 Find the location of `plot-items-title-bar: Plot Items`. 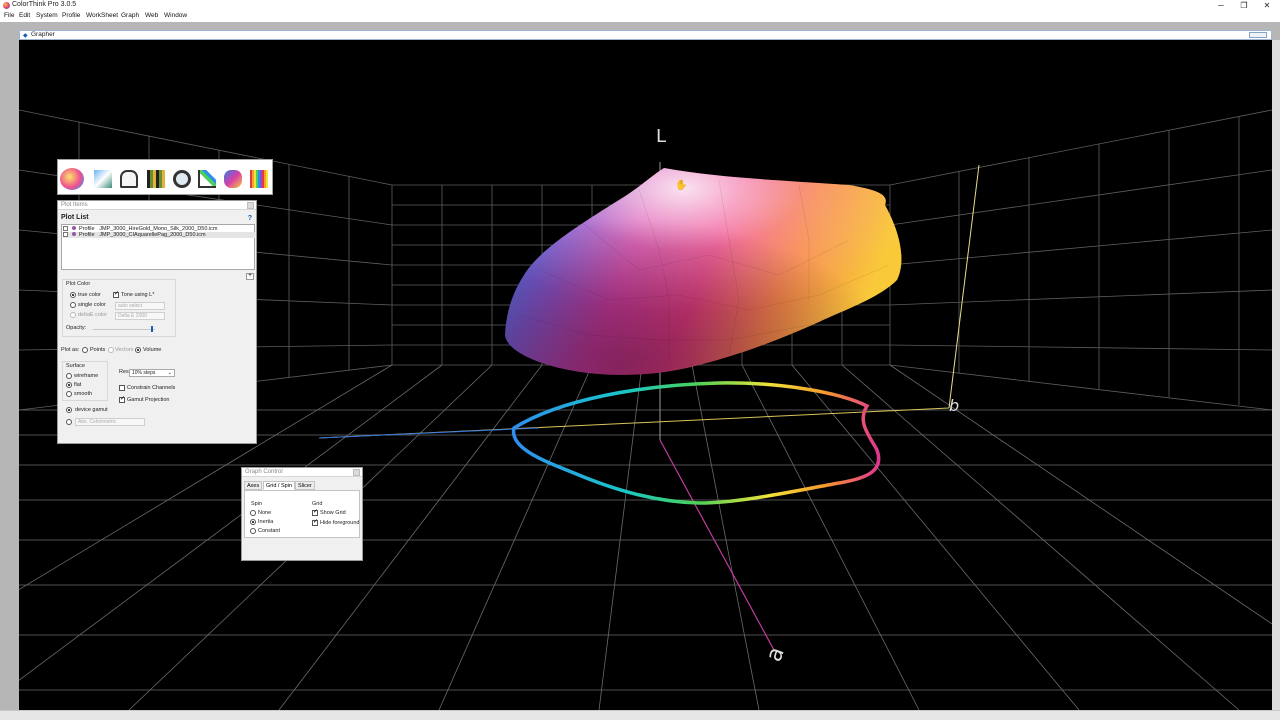

plot-items-title-bar: Plot Items is located at coordinates (157, 205).